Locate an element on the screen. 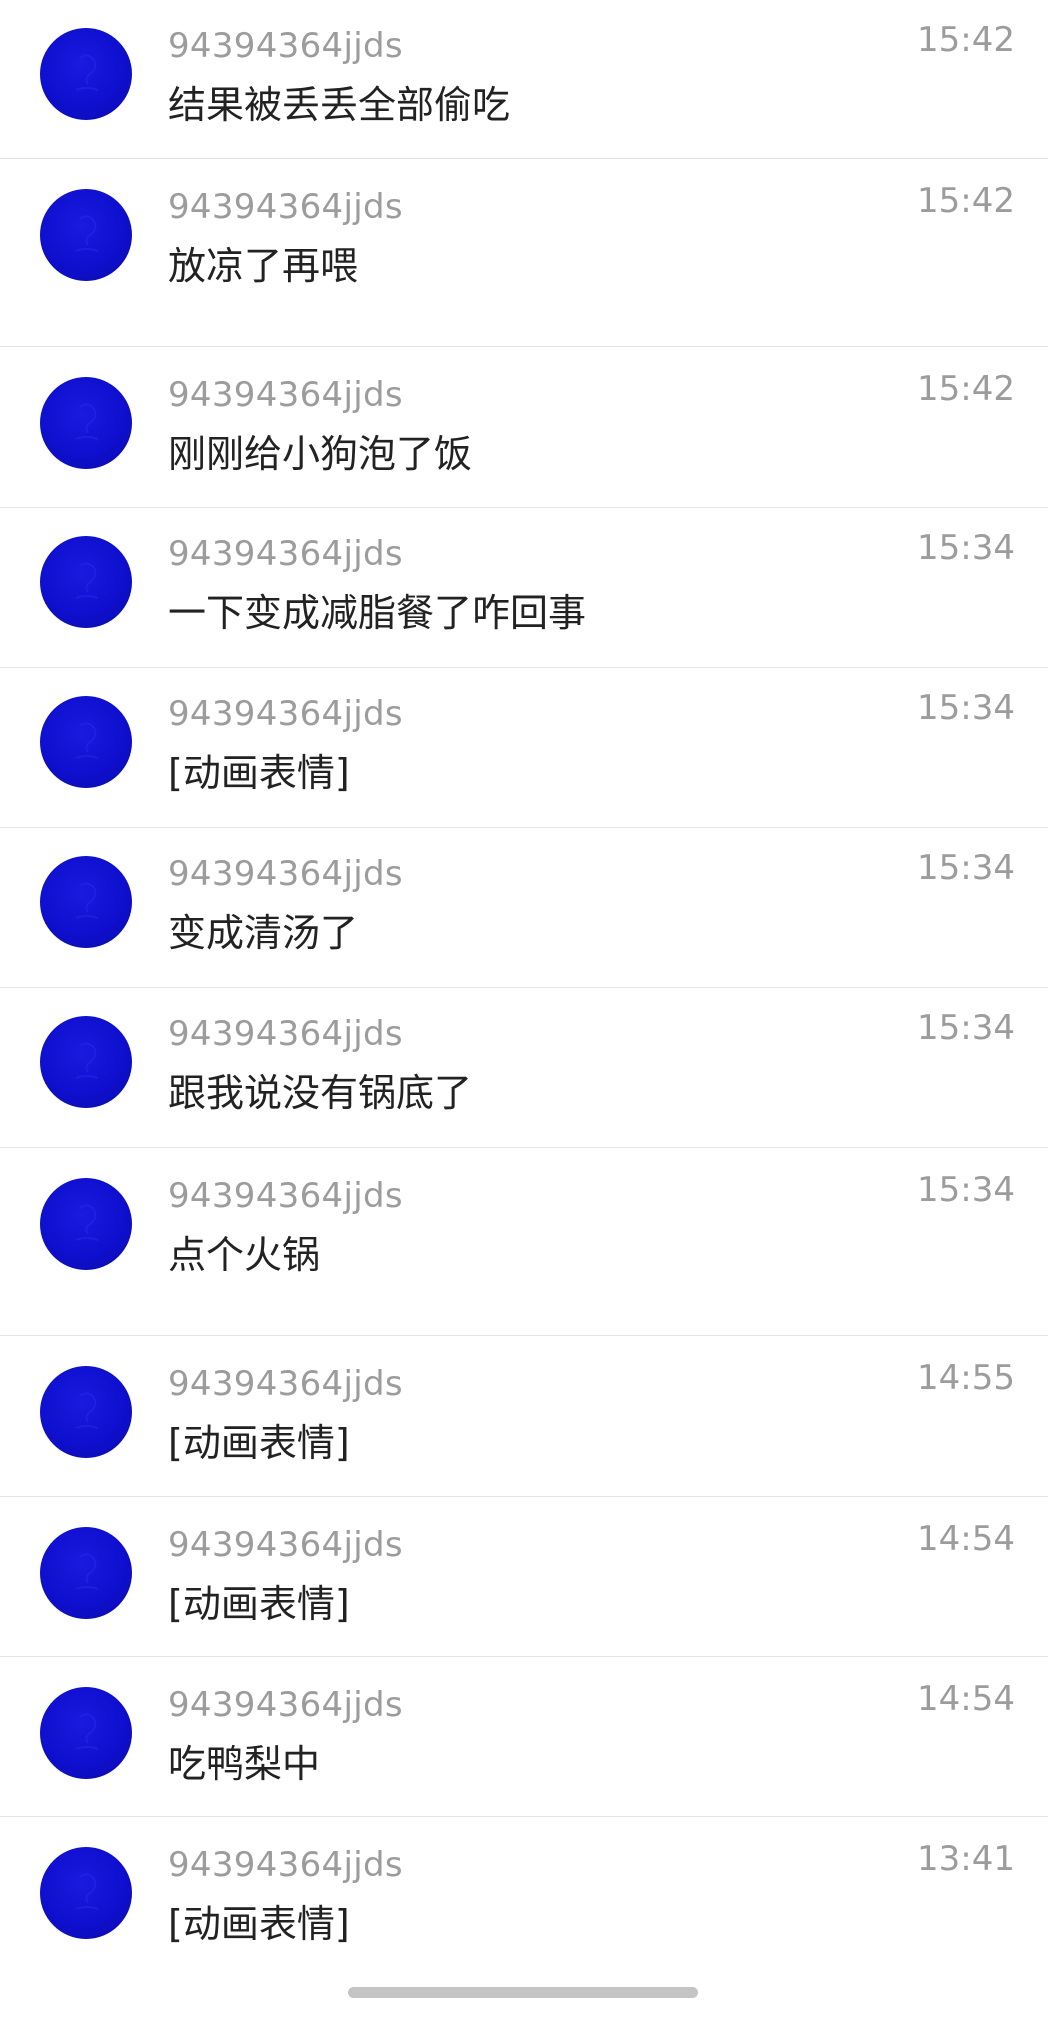 The image size is (1048, 2027). message-text: 刚刚给小狗泡了饭 is located at coordinates (320, 454).